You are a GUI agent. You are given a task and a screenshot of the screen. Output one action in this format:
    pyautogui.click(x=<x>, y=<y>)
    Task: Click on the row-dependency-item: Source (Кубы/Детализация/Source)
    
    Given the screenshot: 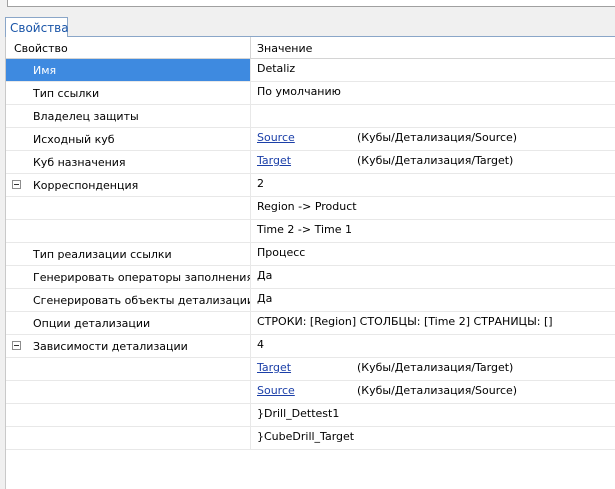 What is the action you would take?
    pyautogui.click(x=310, y=392)
    